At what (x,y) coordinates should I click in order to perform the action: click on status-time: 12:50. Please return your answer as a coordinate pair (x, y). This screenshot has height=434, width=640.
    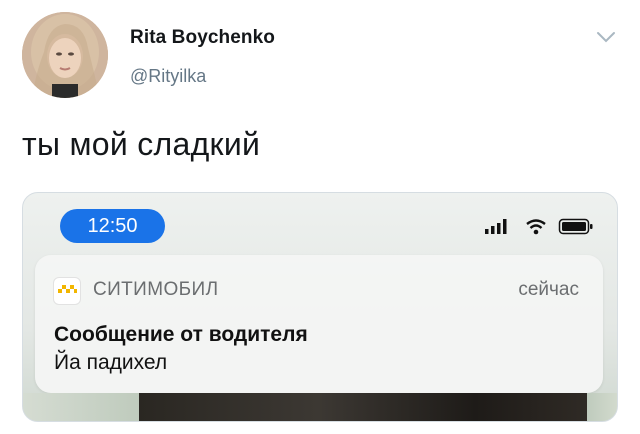
    Looking at the image, I should click on (112, 226).